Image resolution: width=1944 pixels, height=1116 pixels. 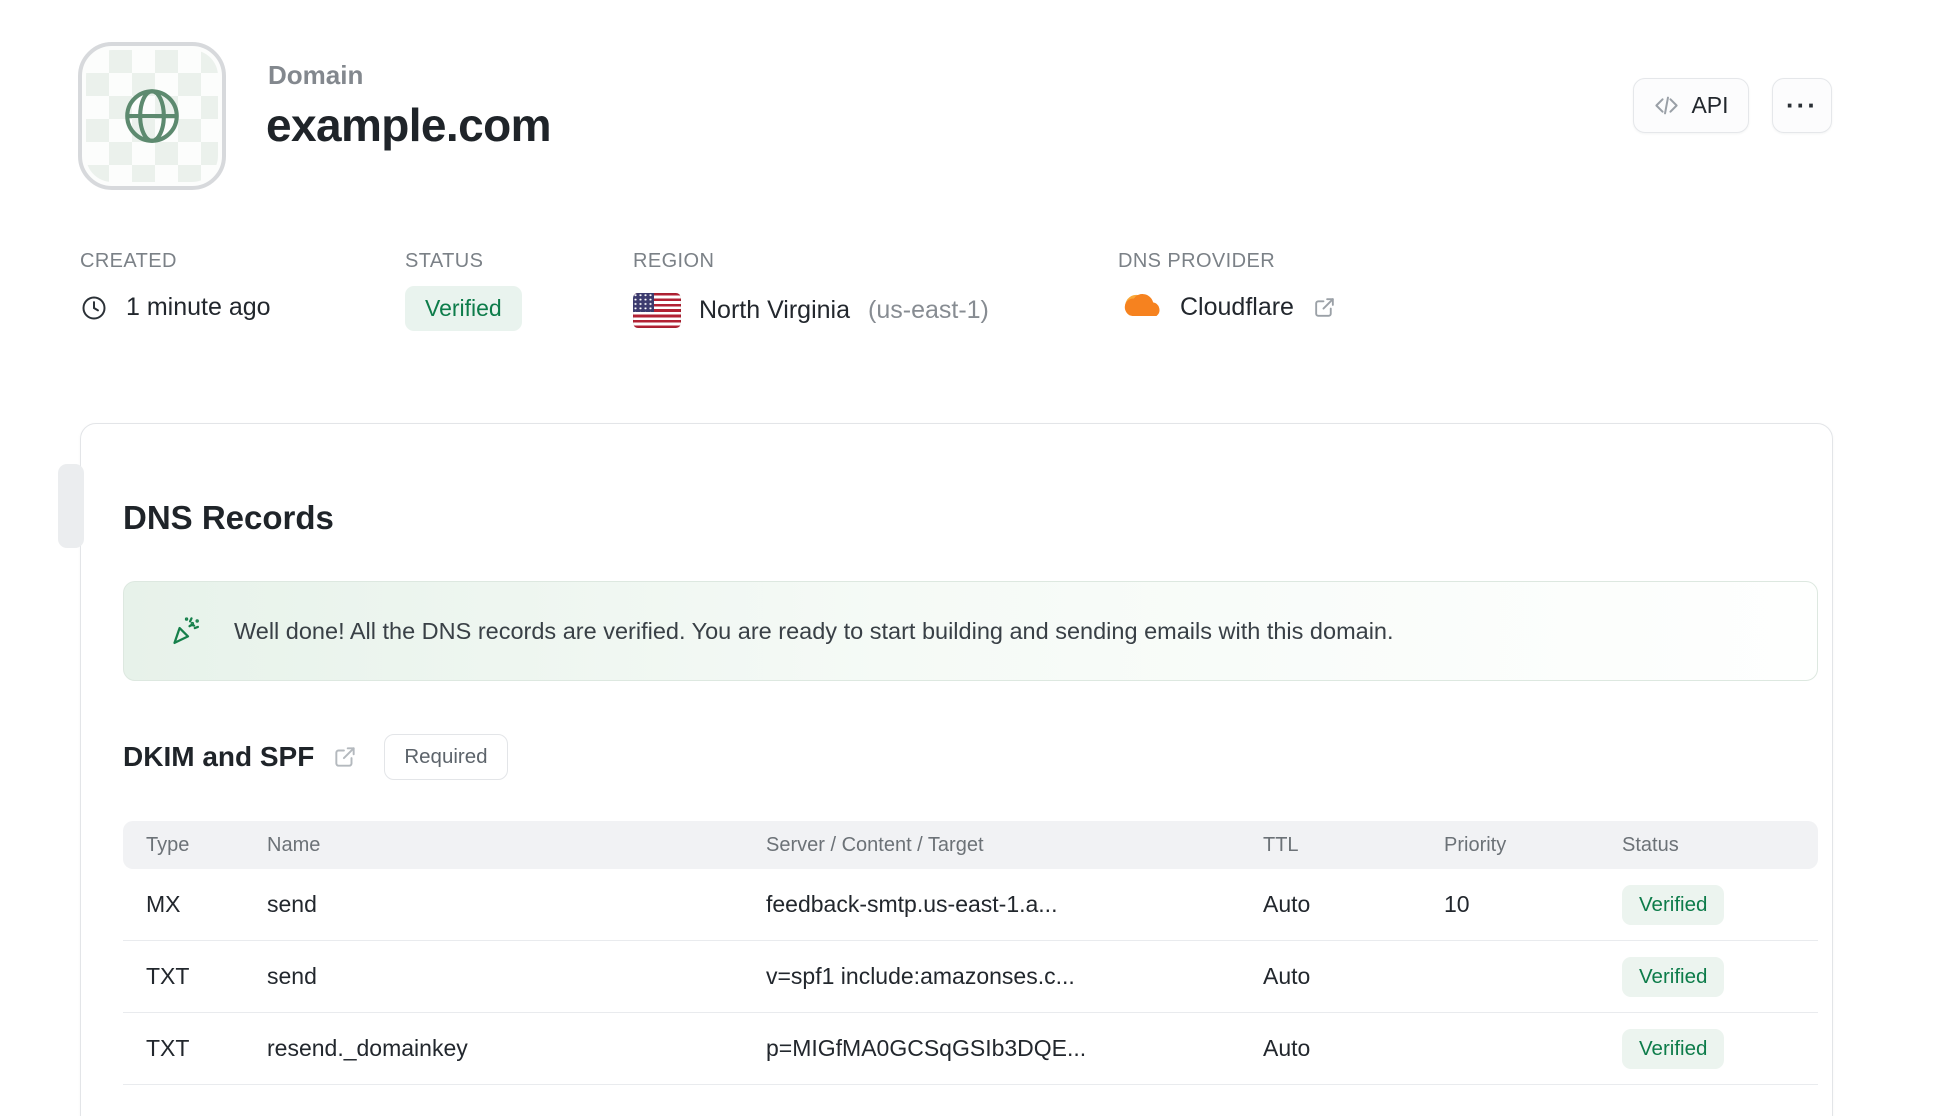 What do you see at coordinates (228, 518) in the screenshot?
I see `dns-records-title: DNS Records` at bounding box center [228, 518].